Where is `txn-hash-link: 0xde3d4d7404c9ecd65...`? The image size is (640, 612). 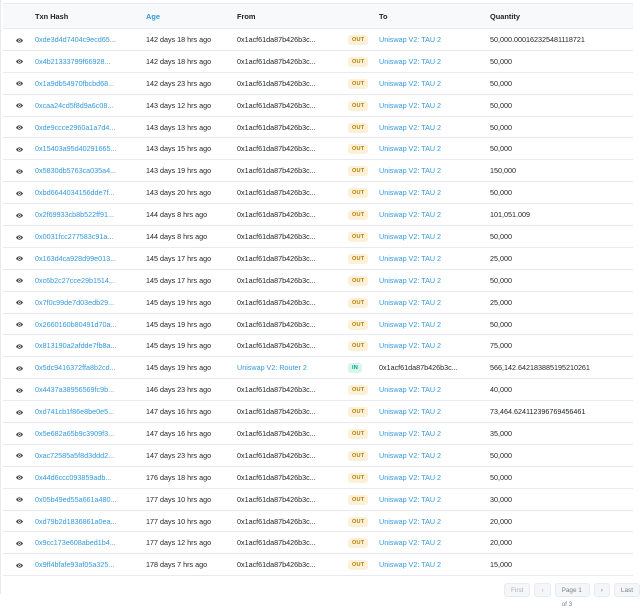
txn-hash-link: 0xde3d4d7404c9ecd65... is located at coordinates (90, 39).